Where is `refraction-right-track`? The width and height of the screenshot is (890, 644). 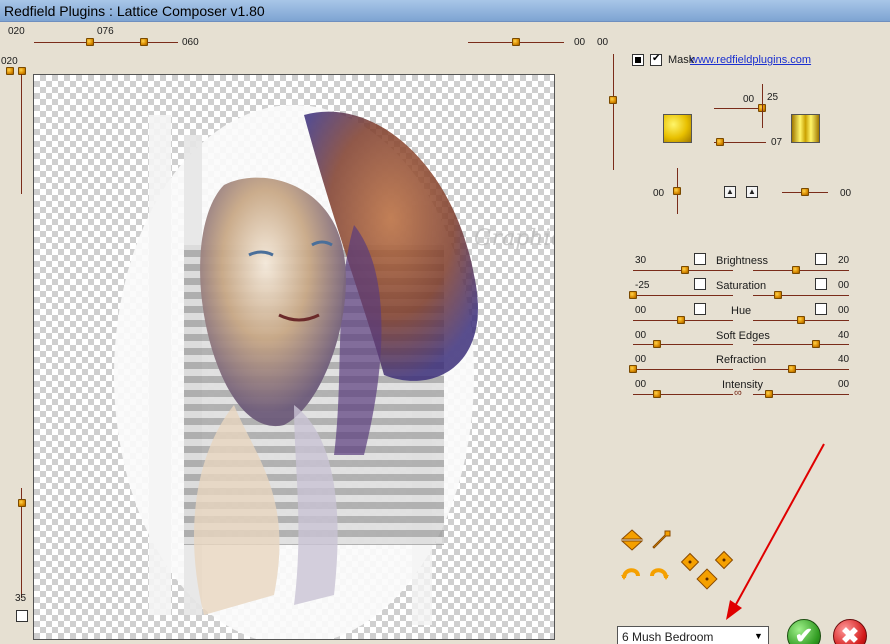 refraction-right-track is located at coordinates (801, 369).